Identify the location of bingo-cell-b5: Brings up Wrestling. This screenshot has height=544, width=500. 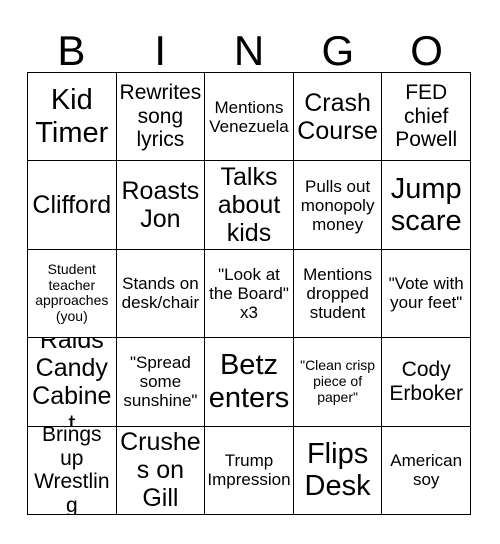
(72, 470).